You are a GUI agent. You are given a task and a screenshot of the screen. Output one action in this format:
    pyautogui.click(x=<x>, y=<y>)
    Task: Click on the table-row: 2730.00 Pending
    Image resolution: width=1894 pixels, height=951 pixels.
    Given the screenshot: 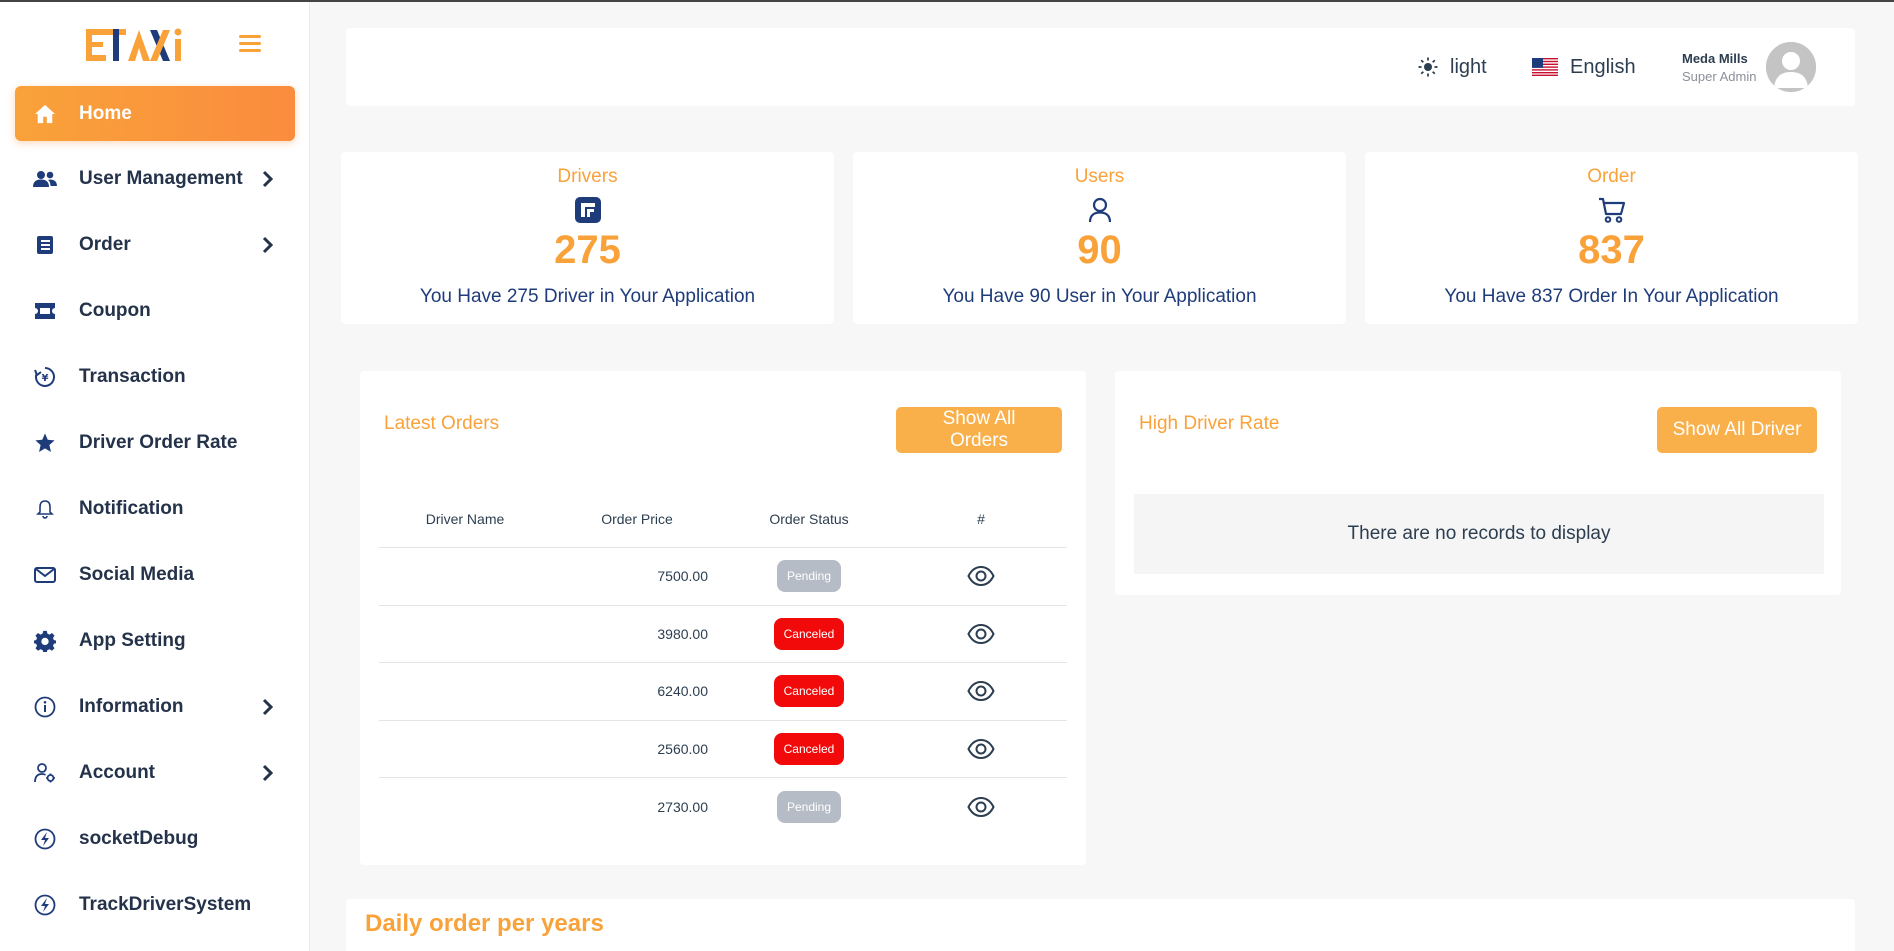 What is the action you would take?
    pyautogui.click(x=723, y=807)
    